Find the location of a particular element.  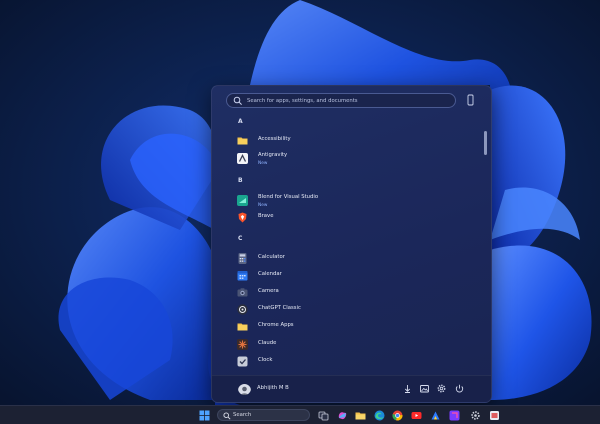

app-name: Accessibility is located at coordinates (274, 139).